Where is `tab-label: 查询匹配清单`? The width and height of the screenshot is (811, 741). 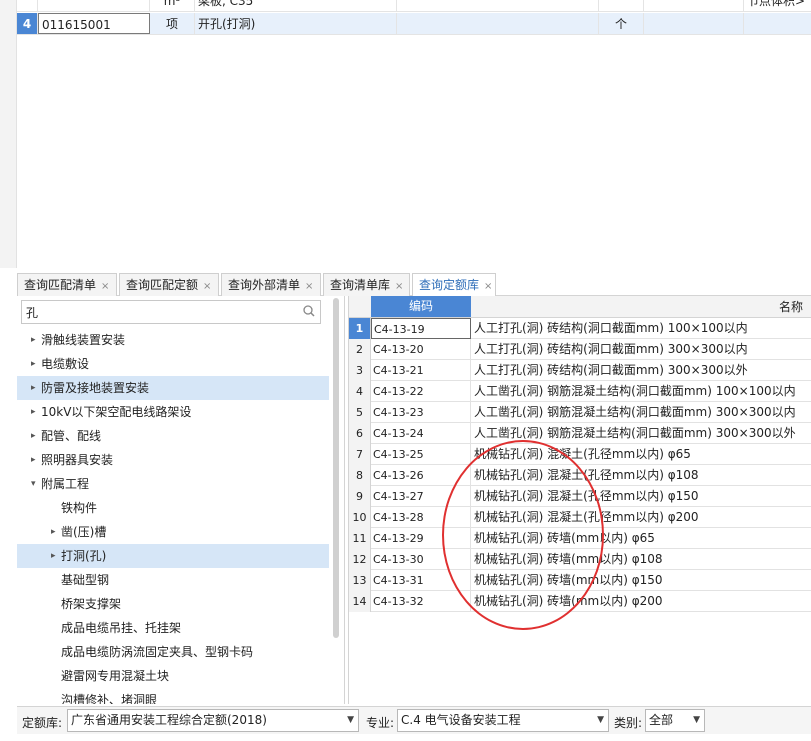
tab-label: 查询匹配清单 is located at coordinates (60, 285).